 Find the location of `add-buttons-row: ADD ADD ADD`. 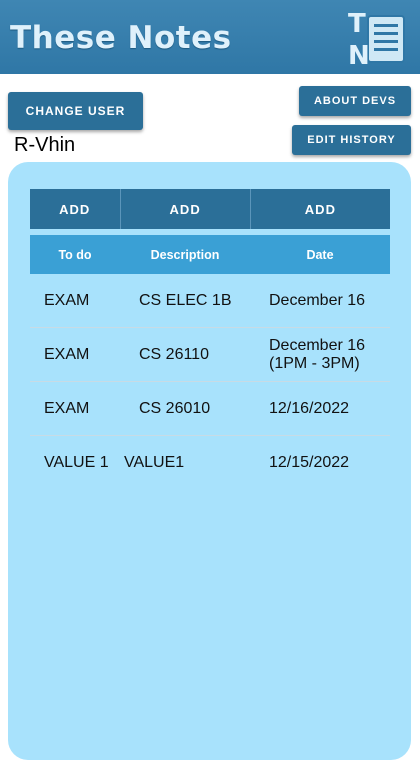

add-buttons-row: ADD ADD ADD is located at coordinates (210, 209).